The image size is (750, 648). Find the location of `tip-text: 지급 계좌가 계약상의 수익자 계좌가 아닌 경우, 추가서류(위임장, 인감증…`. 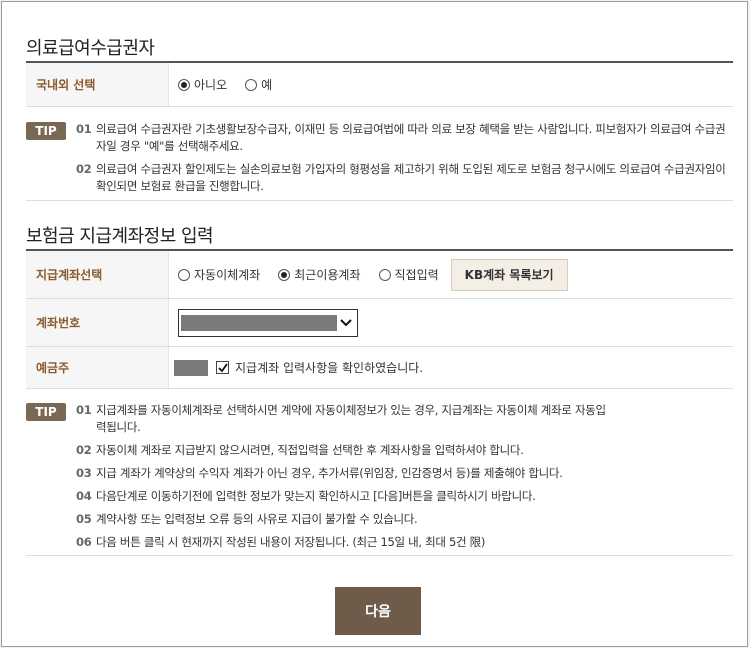

tip-text: 지급 계좌가 계약상의 수익자 계좌가 아닌 경우, 추가서류(위임장, 인감증… is located at coordinates (329, 473).